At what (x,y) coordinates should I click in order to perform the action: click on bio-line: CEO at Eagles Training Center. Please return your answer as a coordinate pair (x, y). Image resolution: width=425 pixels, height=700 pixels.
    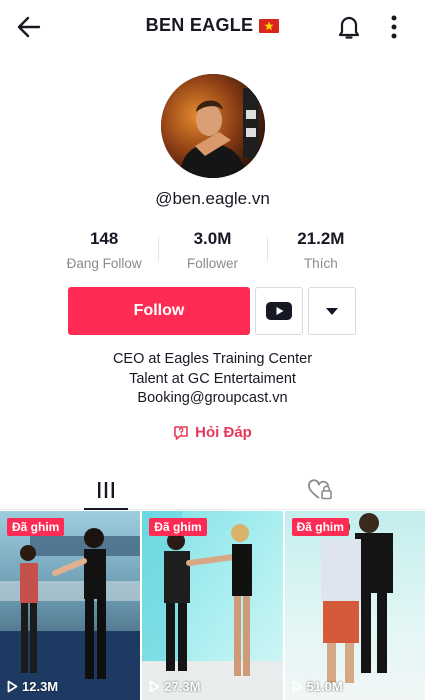
    Looking at the image, I should click on (212, 359).